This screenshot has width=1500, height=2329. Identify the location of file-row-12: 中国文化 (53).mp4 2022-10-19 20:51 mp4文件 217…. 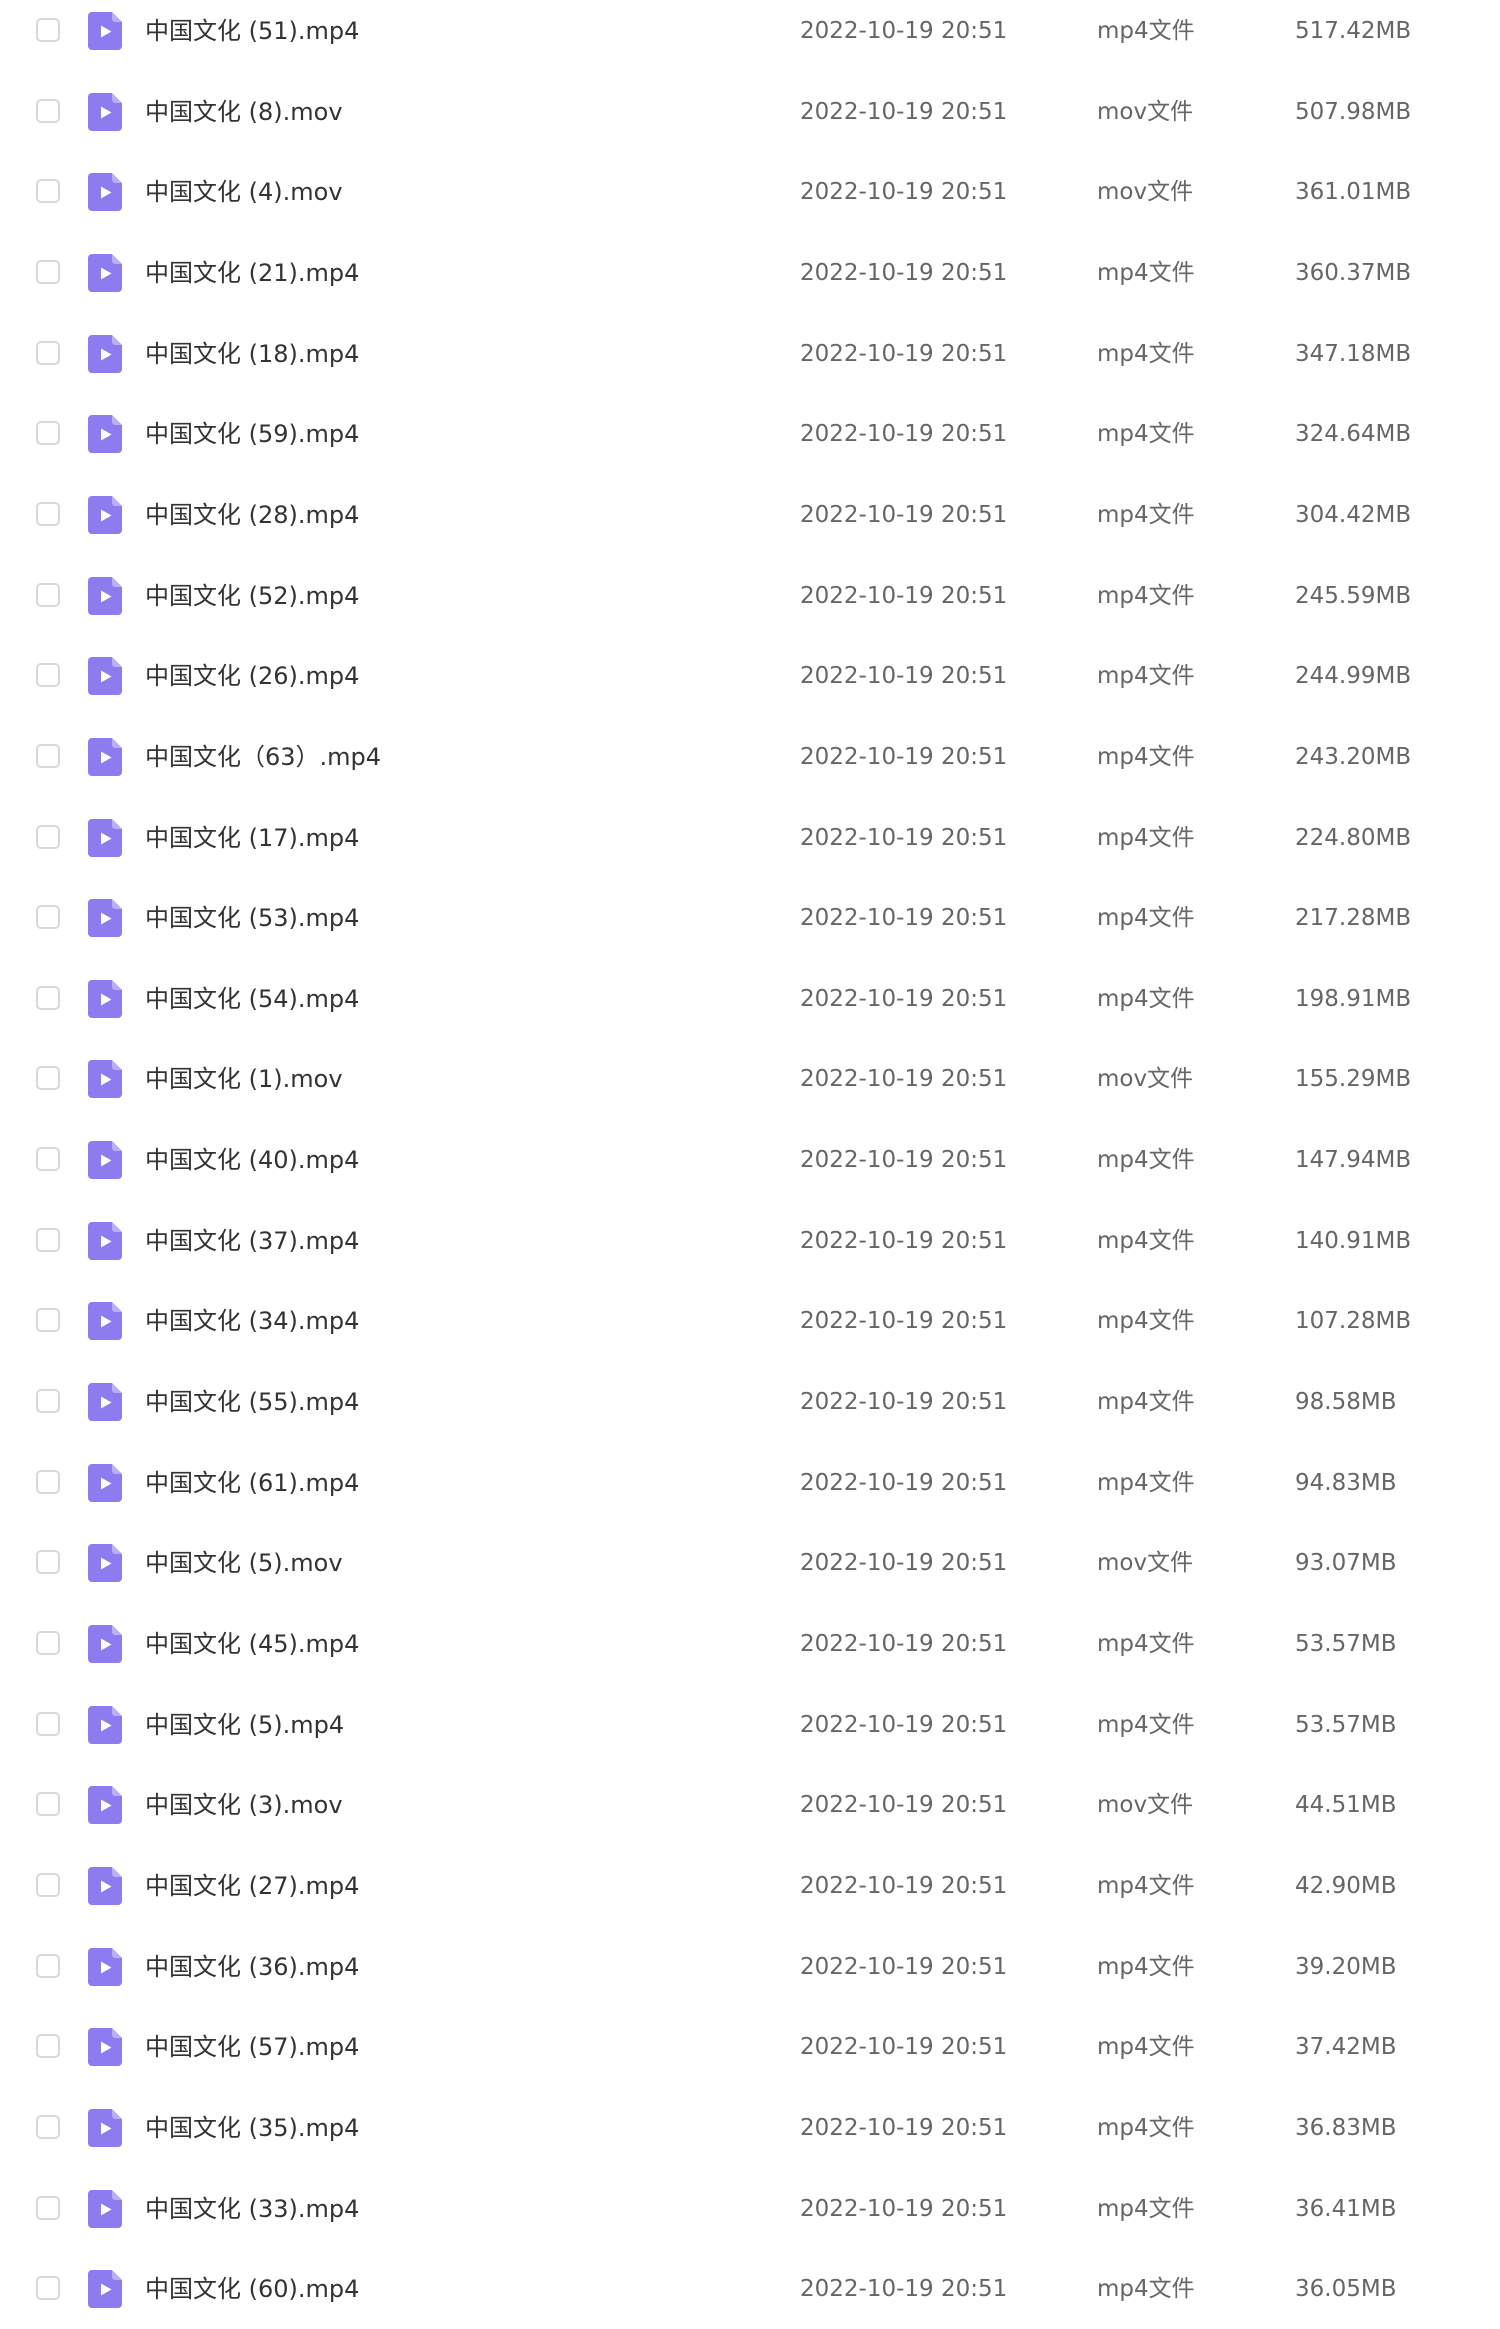
(750, 922).